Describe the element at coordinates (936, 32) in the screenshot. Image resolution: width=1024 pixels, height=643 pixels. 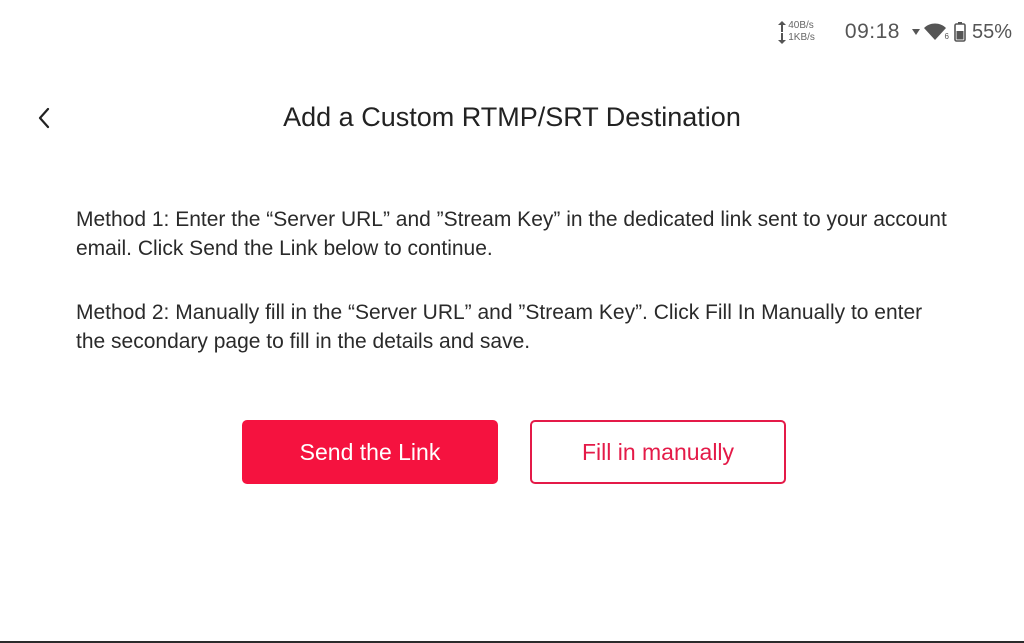
I see `wifi-icon: 6` at that location.